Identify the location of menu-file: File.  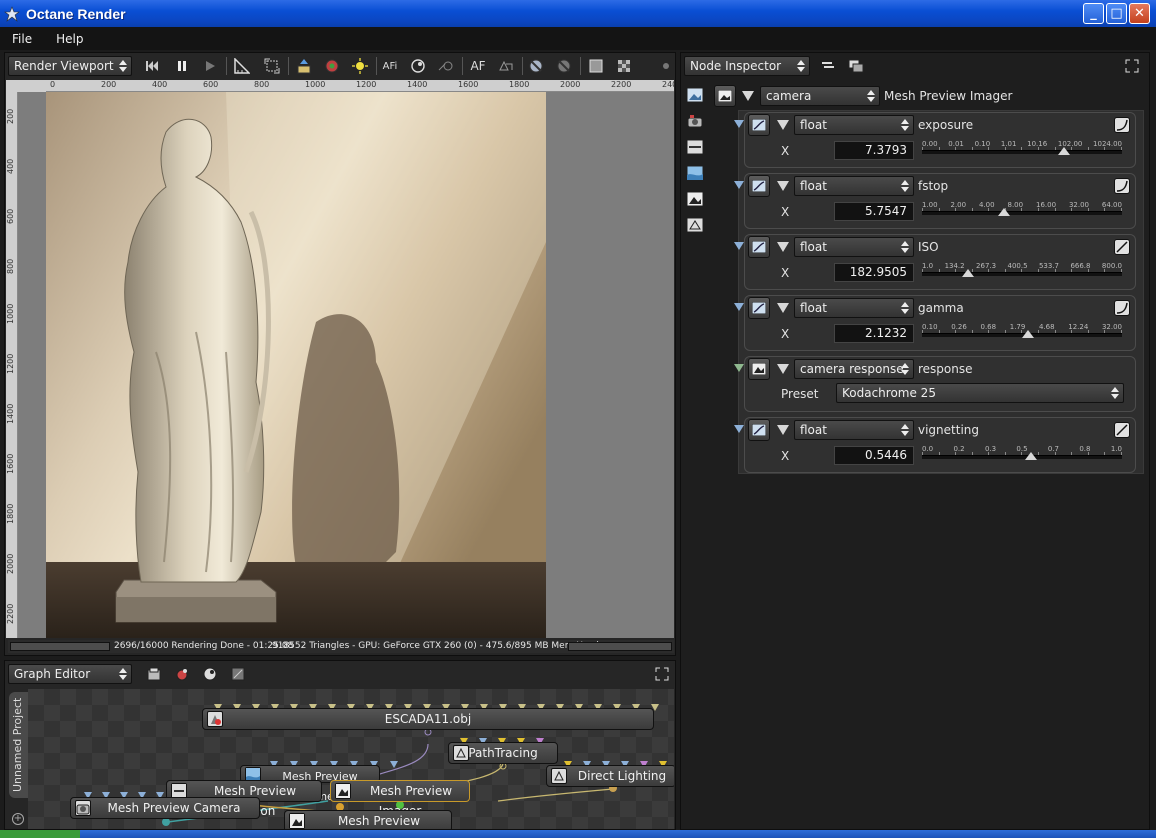
(22, 39).